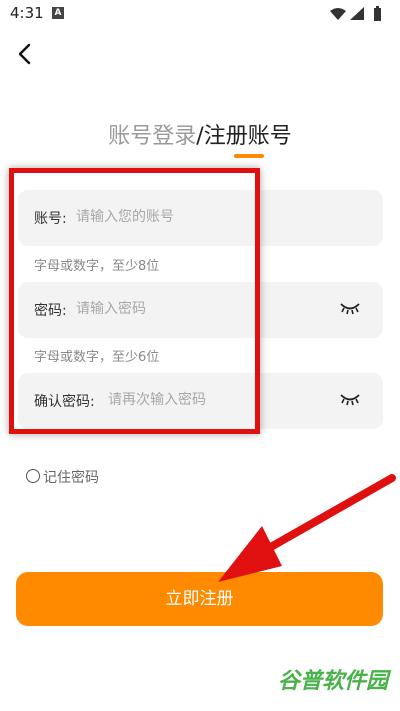 This screenshot has height=711, width=400. I want to click on remember-radio, so click(33, 476).